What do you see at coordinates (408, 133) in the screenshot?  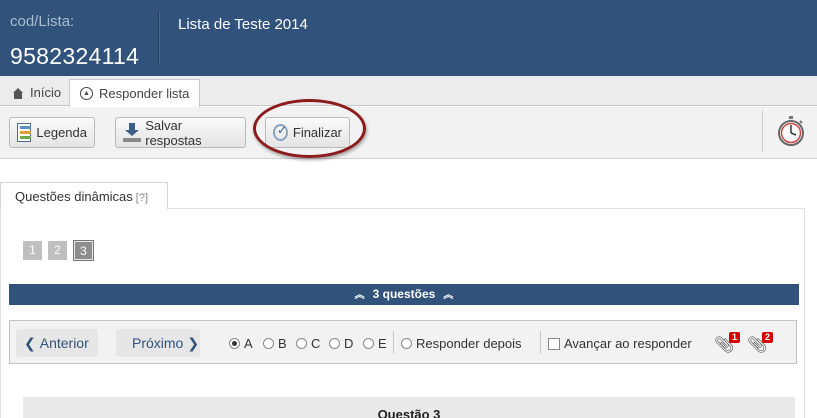 I see `toolbar: Legenda Salvar respostas Finalizar` at bounding box center [408, 133].